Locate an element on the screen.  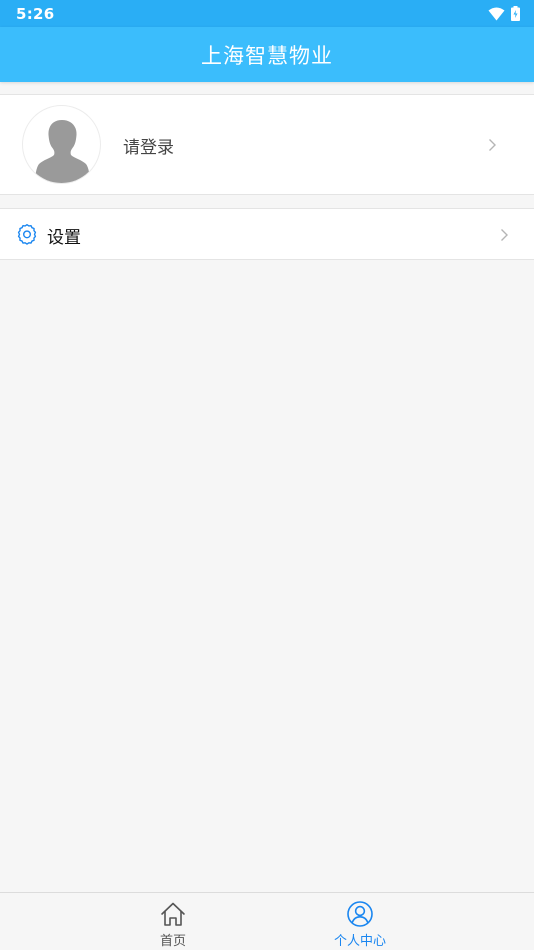
page-title: 上海智慧物业 is located at coordinates (267, 55).